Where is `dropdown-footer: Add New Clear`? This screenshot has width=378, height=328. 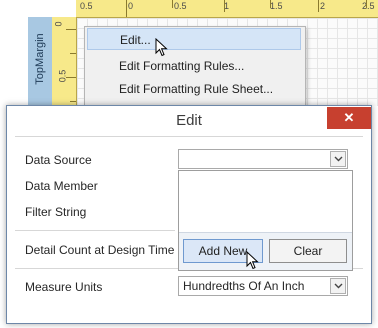
dropdown-footer: Add New Clear is located at coordinates (265, 251).